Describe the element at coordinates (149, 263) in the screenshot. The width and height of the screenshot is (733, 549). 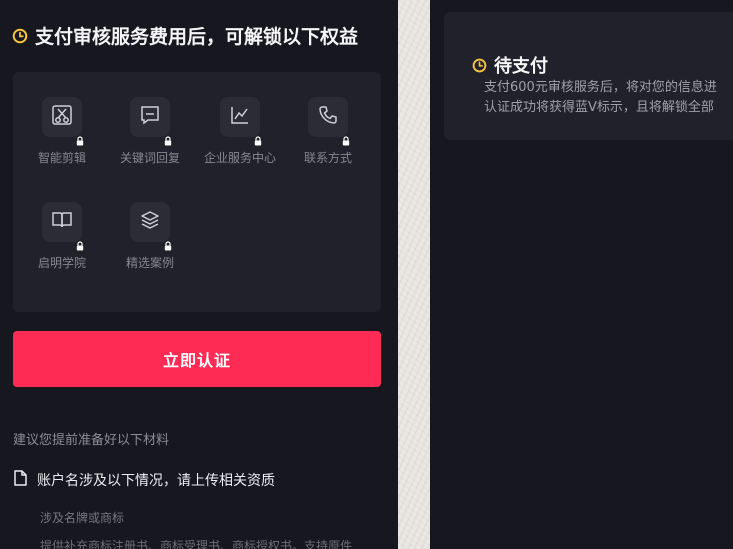
I see `benefit-label: 精选案例` at that location.